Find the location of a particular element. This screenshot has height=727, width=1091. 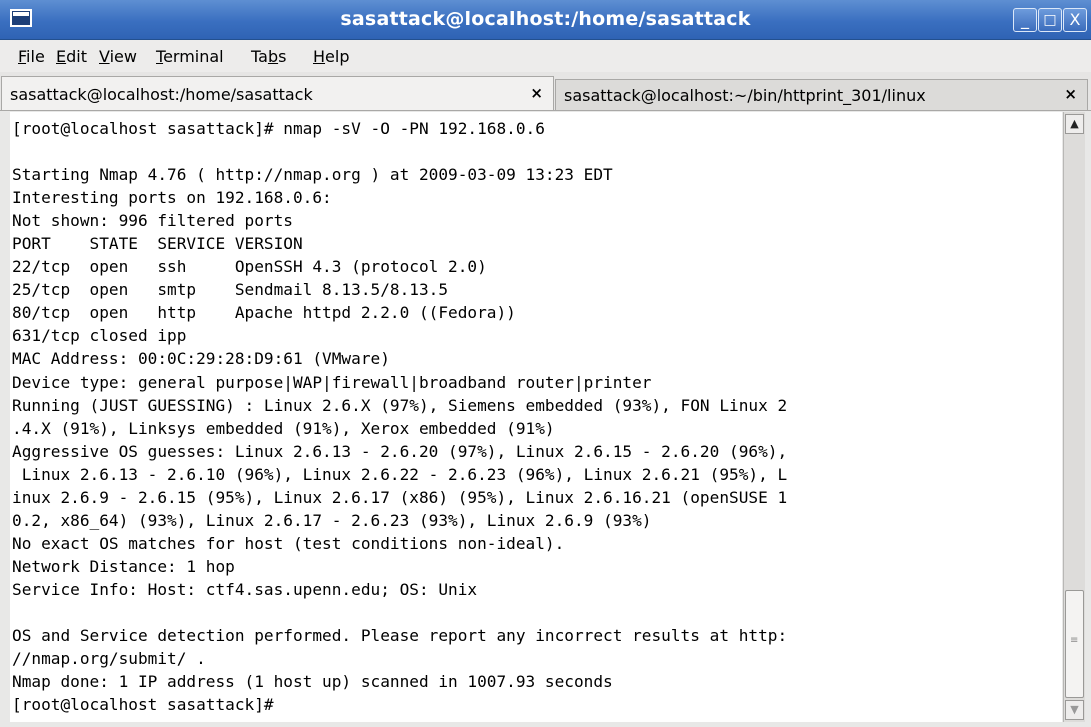

terminal-line: 631/tcp closed ipp is located at coordinates (99, 336).